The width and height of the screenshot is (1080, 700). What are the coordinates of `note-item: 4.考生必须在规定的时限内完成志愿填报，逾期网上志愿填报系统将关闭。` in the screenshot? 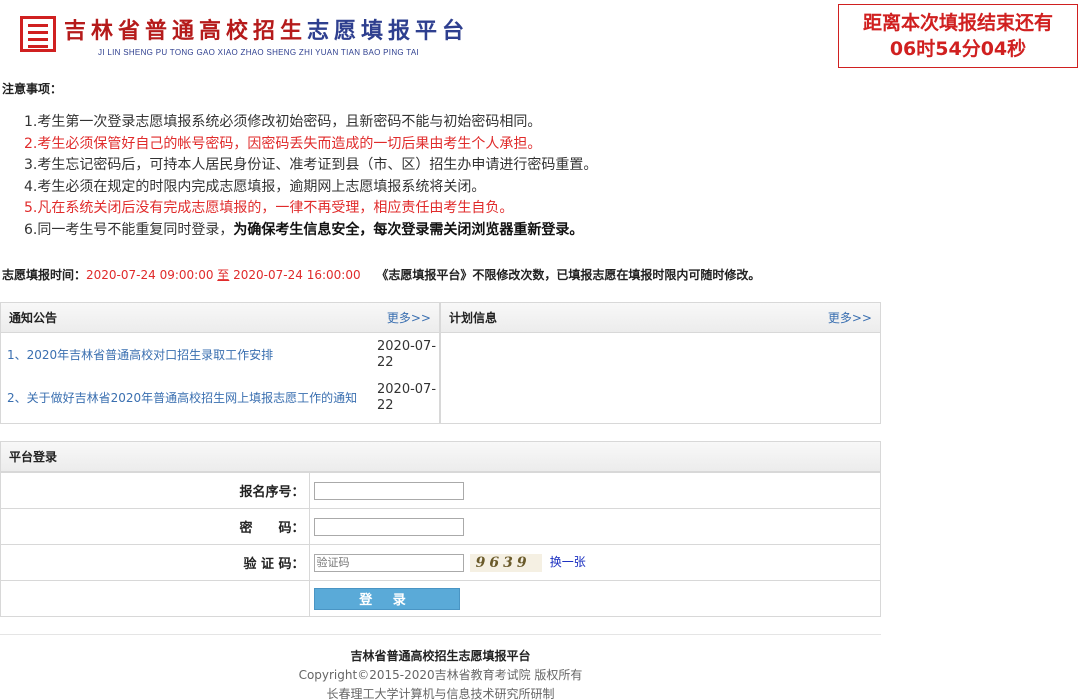 It's located at (255, 186).